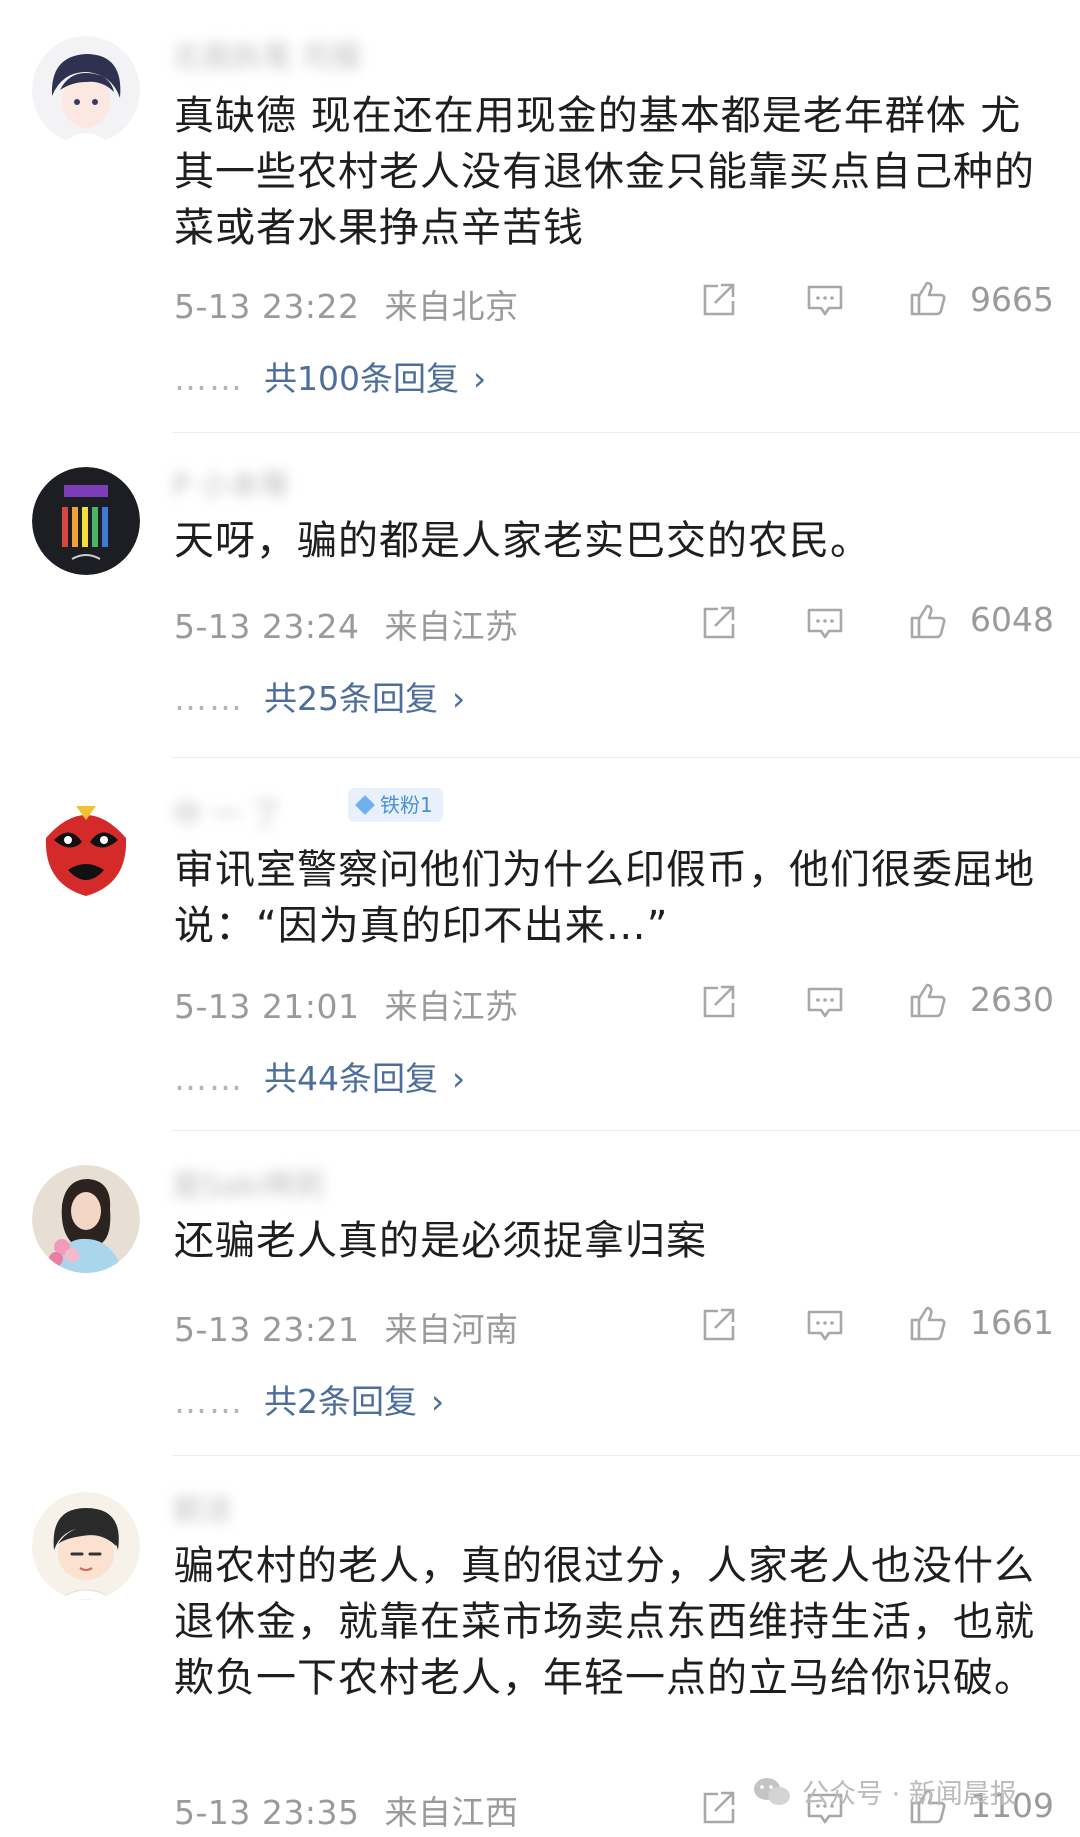 Image resolution: width=1080 pixels, height=1837 pixels. Describe the element at coordinates (772, 1792) in the screenshot. I see `wechat-icon` at that location.